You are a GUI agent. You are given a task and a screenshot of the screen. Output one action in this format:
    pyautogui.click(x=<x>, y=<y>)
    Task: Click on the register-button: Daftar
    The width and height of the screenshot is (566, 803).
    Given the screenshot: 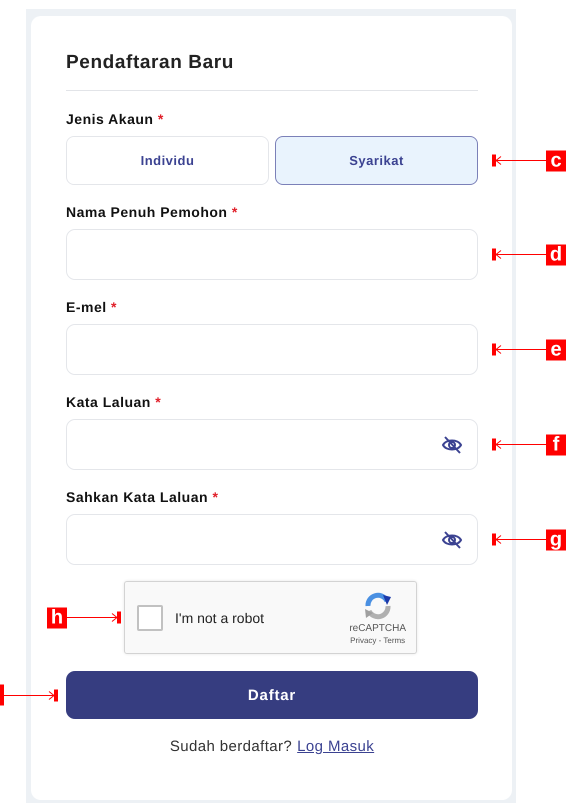 What is the action you would take?
    pyautogui.click(x=272, y=695)
    